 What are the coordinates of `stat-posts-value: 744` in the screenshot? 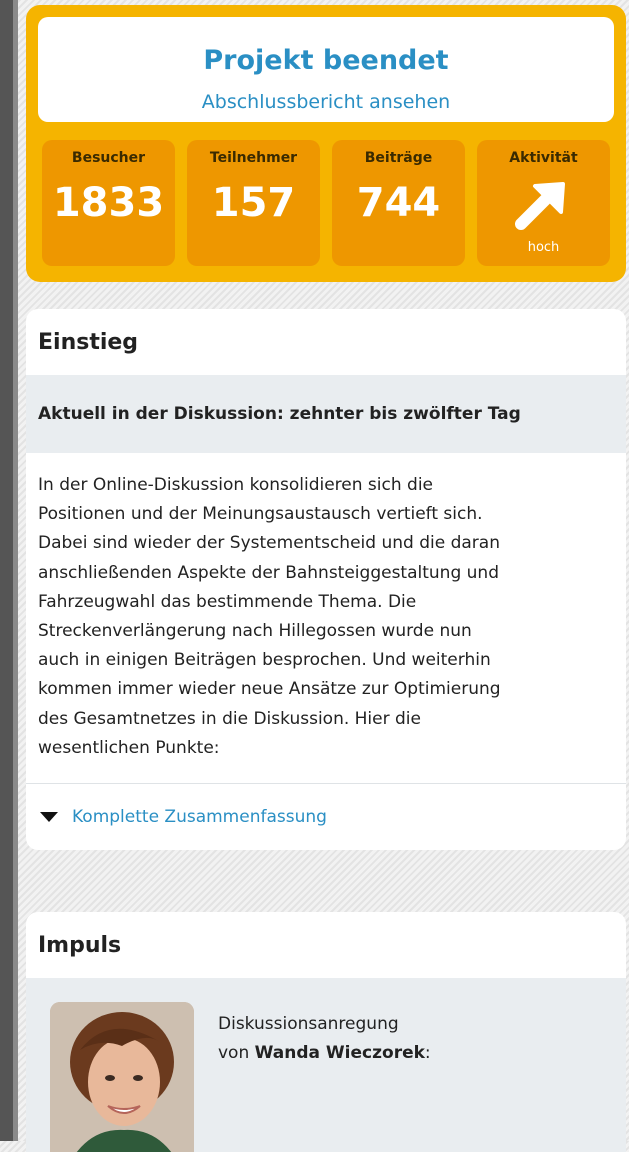 It's located at (398, 203).